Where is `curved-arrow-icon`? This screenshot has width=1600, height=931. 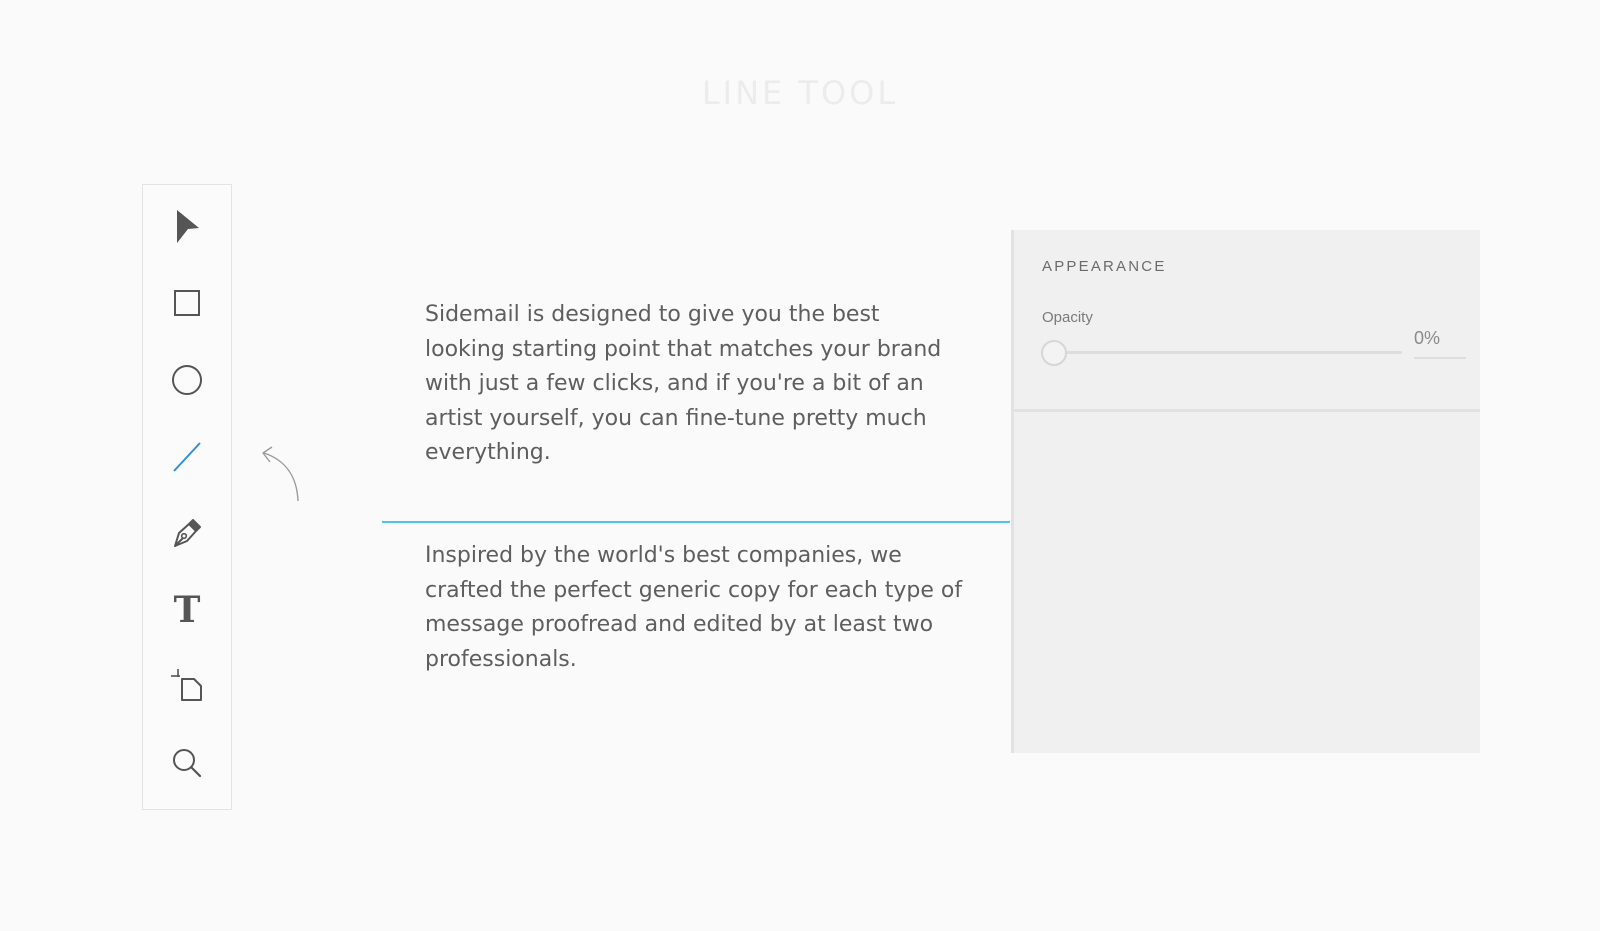 curved-arrow-icon is located at coordinates (280, 474).